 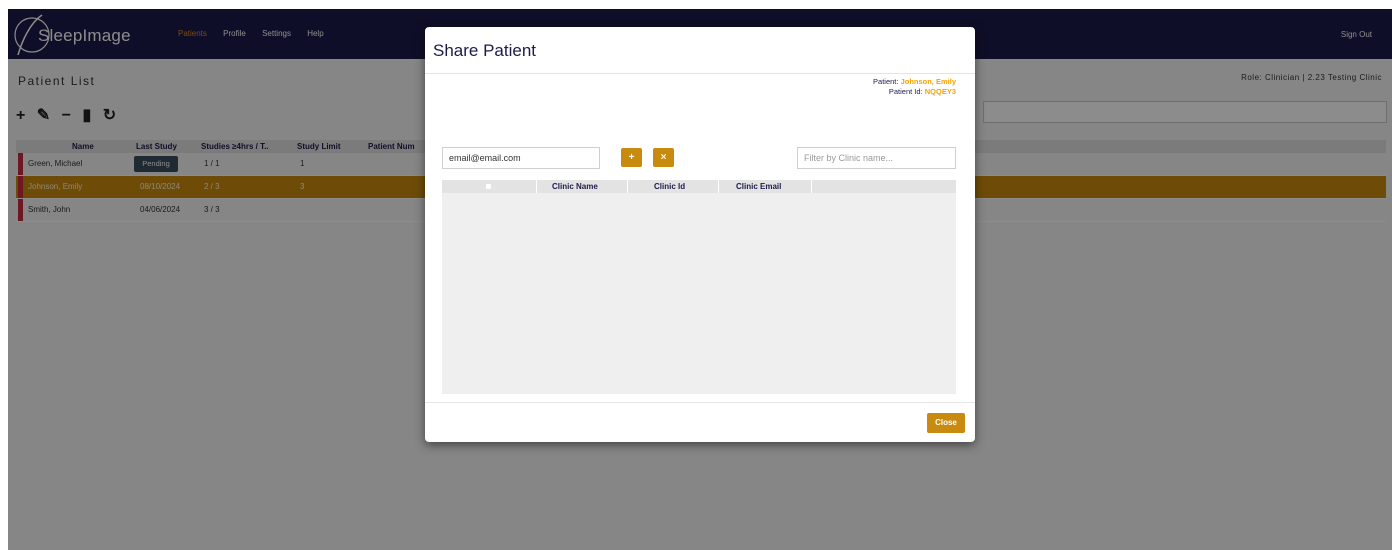 I want to click on add-email-button: +, so click(x=631, y=157).